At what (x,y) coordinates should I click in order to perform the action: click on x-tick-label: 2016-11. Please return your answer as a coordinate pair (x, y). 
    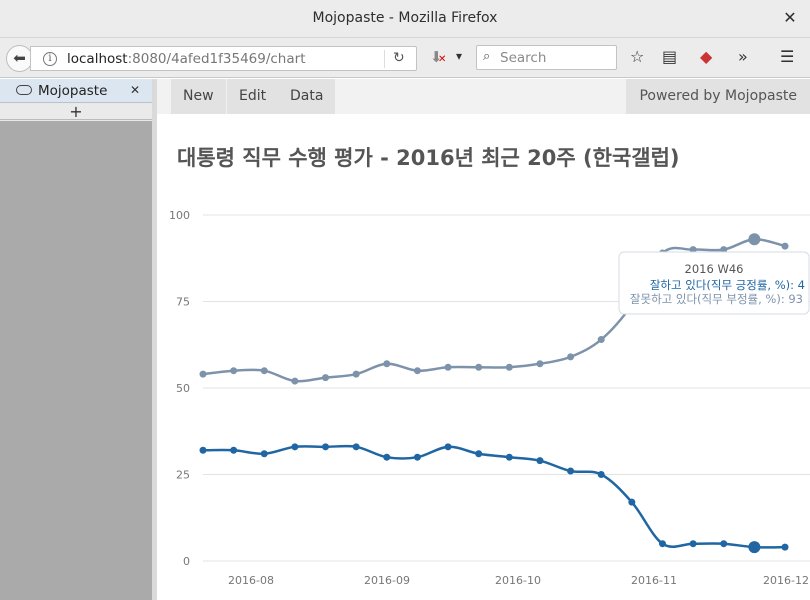
    Looking at the image, I should click on (654, 580).